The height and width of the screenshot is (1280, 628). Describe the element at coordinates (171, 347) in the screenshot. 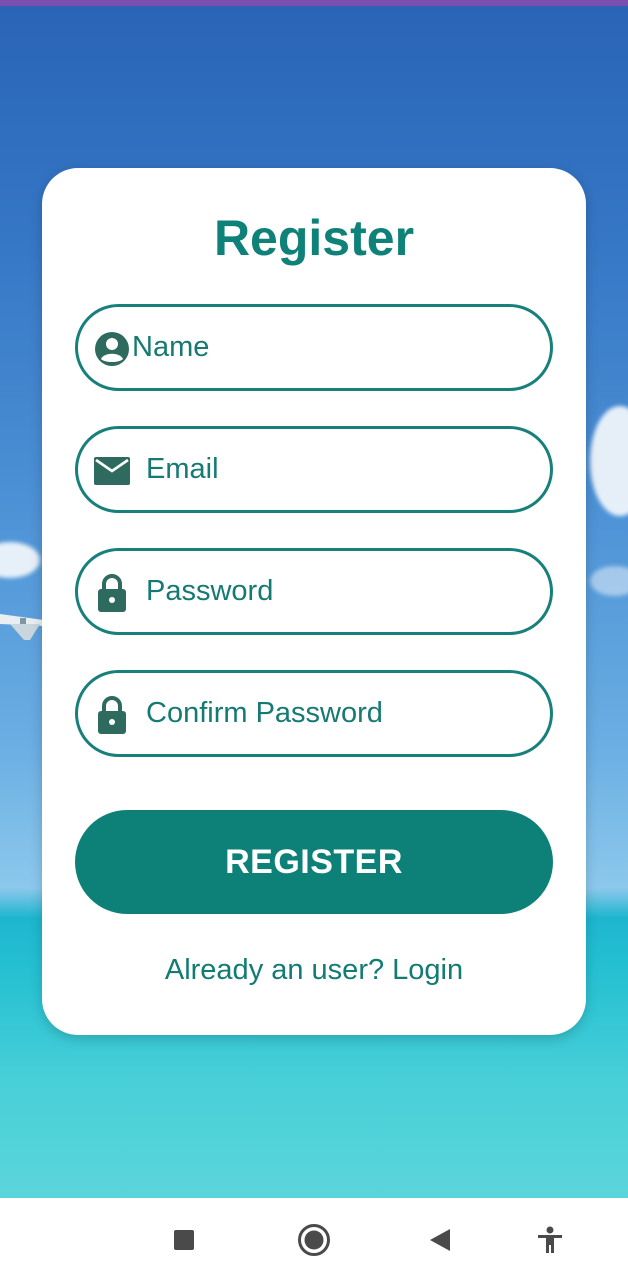

I see `name-placeholder: Name` at that location.